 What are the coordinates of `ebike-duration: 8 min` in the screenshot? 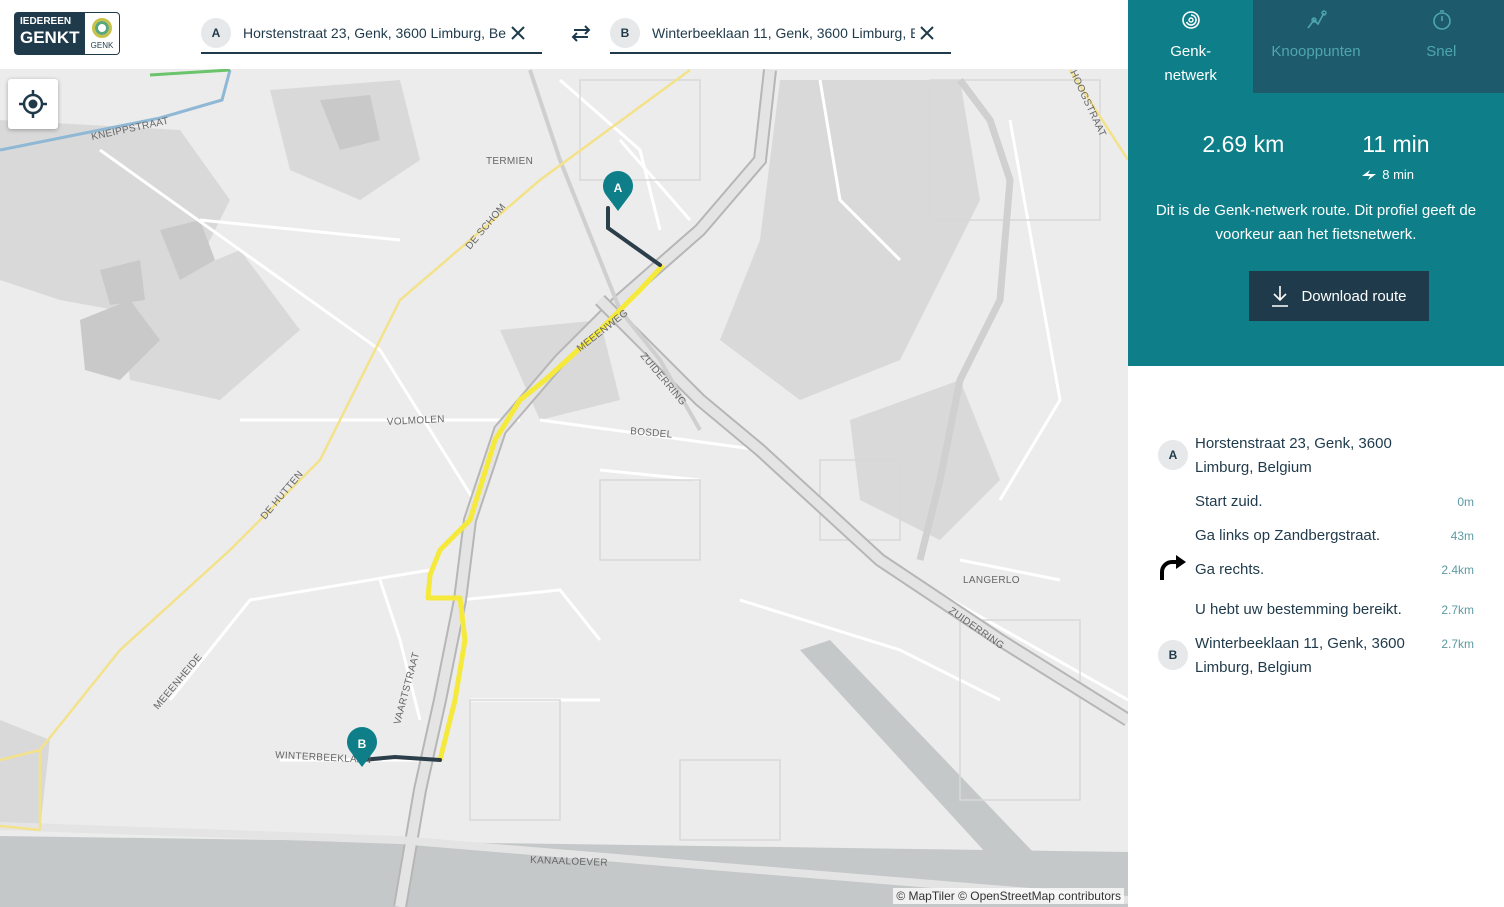 It's located at (1398, 174).